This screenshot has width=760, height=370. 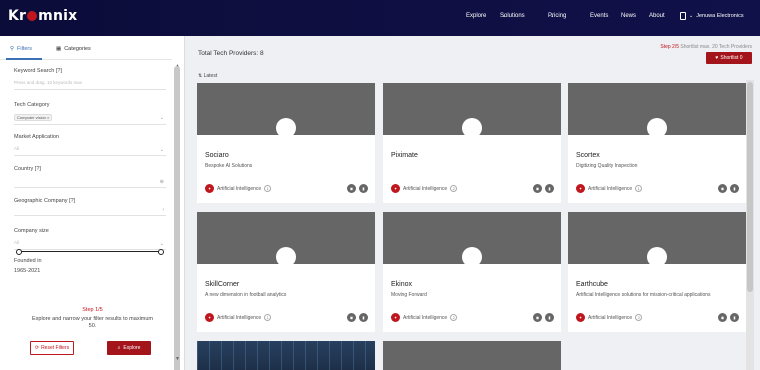 I want to click on shortlist-label: Shortlist 0, so click(x=731, y=58).